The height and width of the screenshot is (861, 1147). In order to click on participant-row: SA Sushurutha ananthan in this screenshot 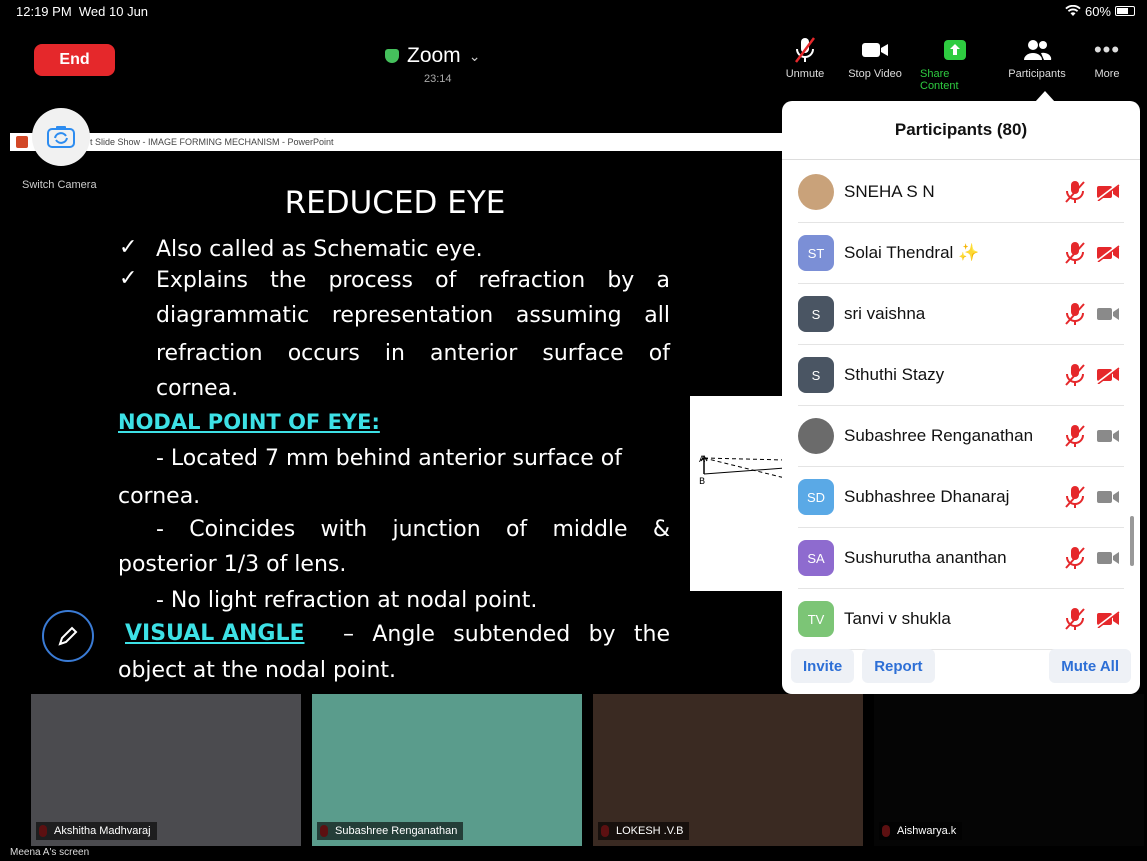, I will do `click(961, 558)`.